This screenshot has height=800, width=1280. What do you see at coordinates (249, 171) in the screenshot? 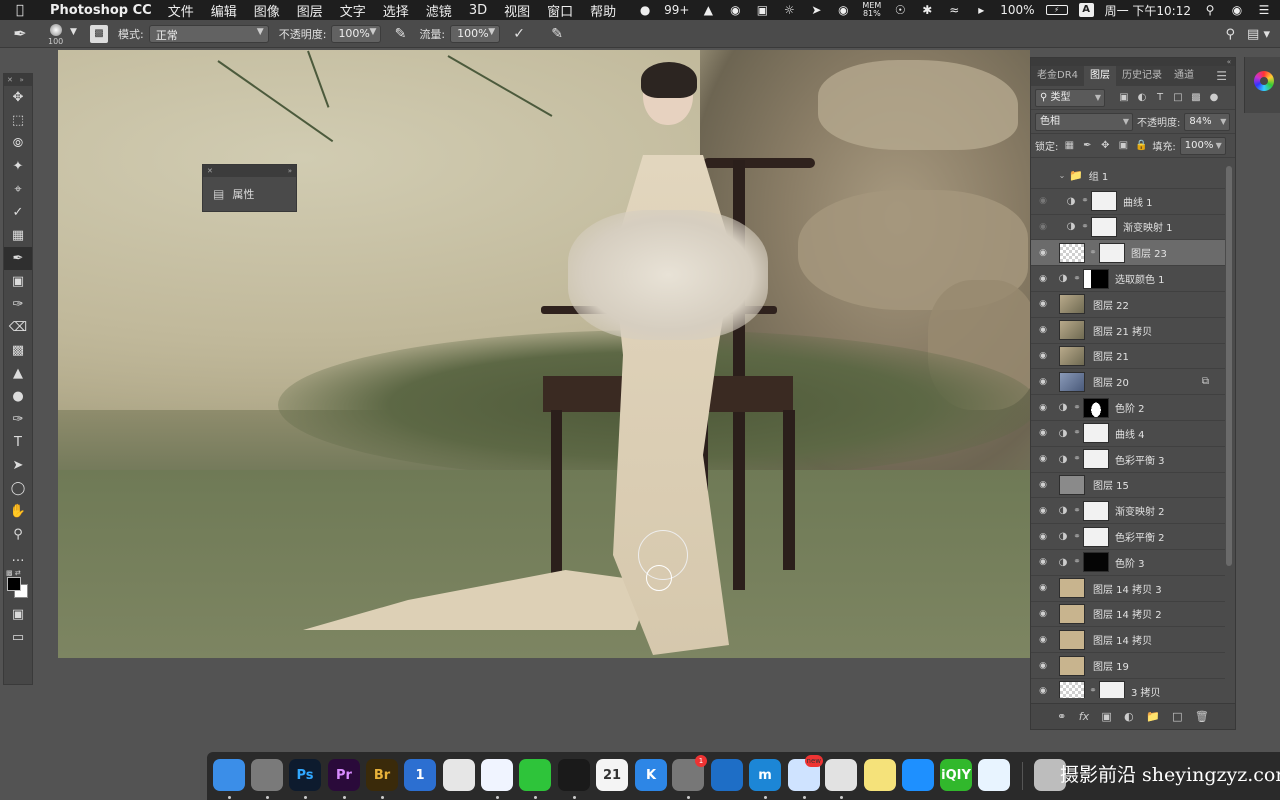
I see `properties-panel-header: ✕»` at bounding box center [249, 171].